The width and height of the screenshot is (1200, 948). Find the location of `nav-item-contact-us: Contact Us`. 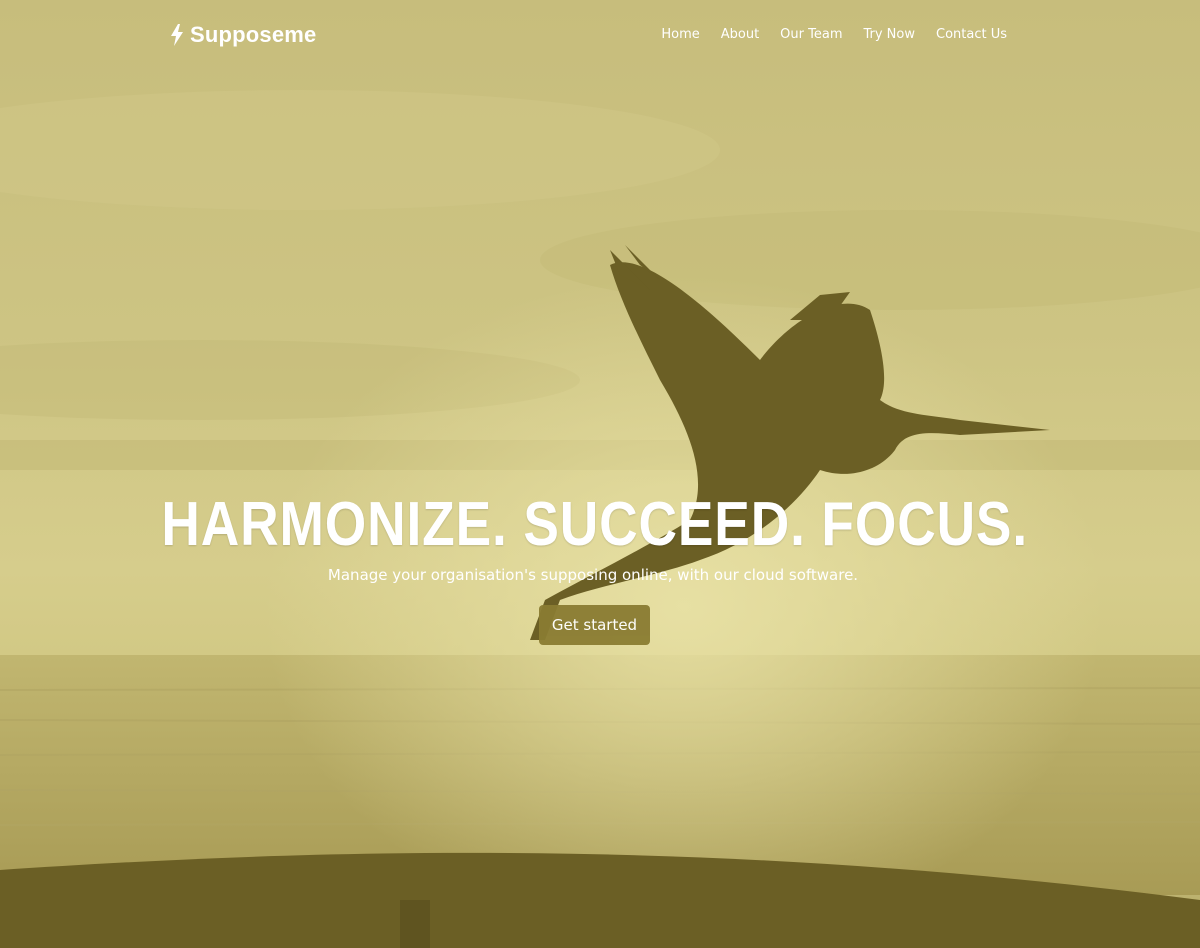

nav-item-contact-us: Contact Us is located at coordinates (971, 34).